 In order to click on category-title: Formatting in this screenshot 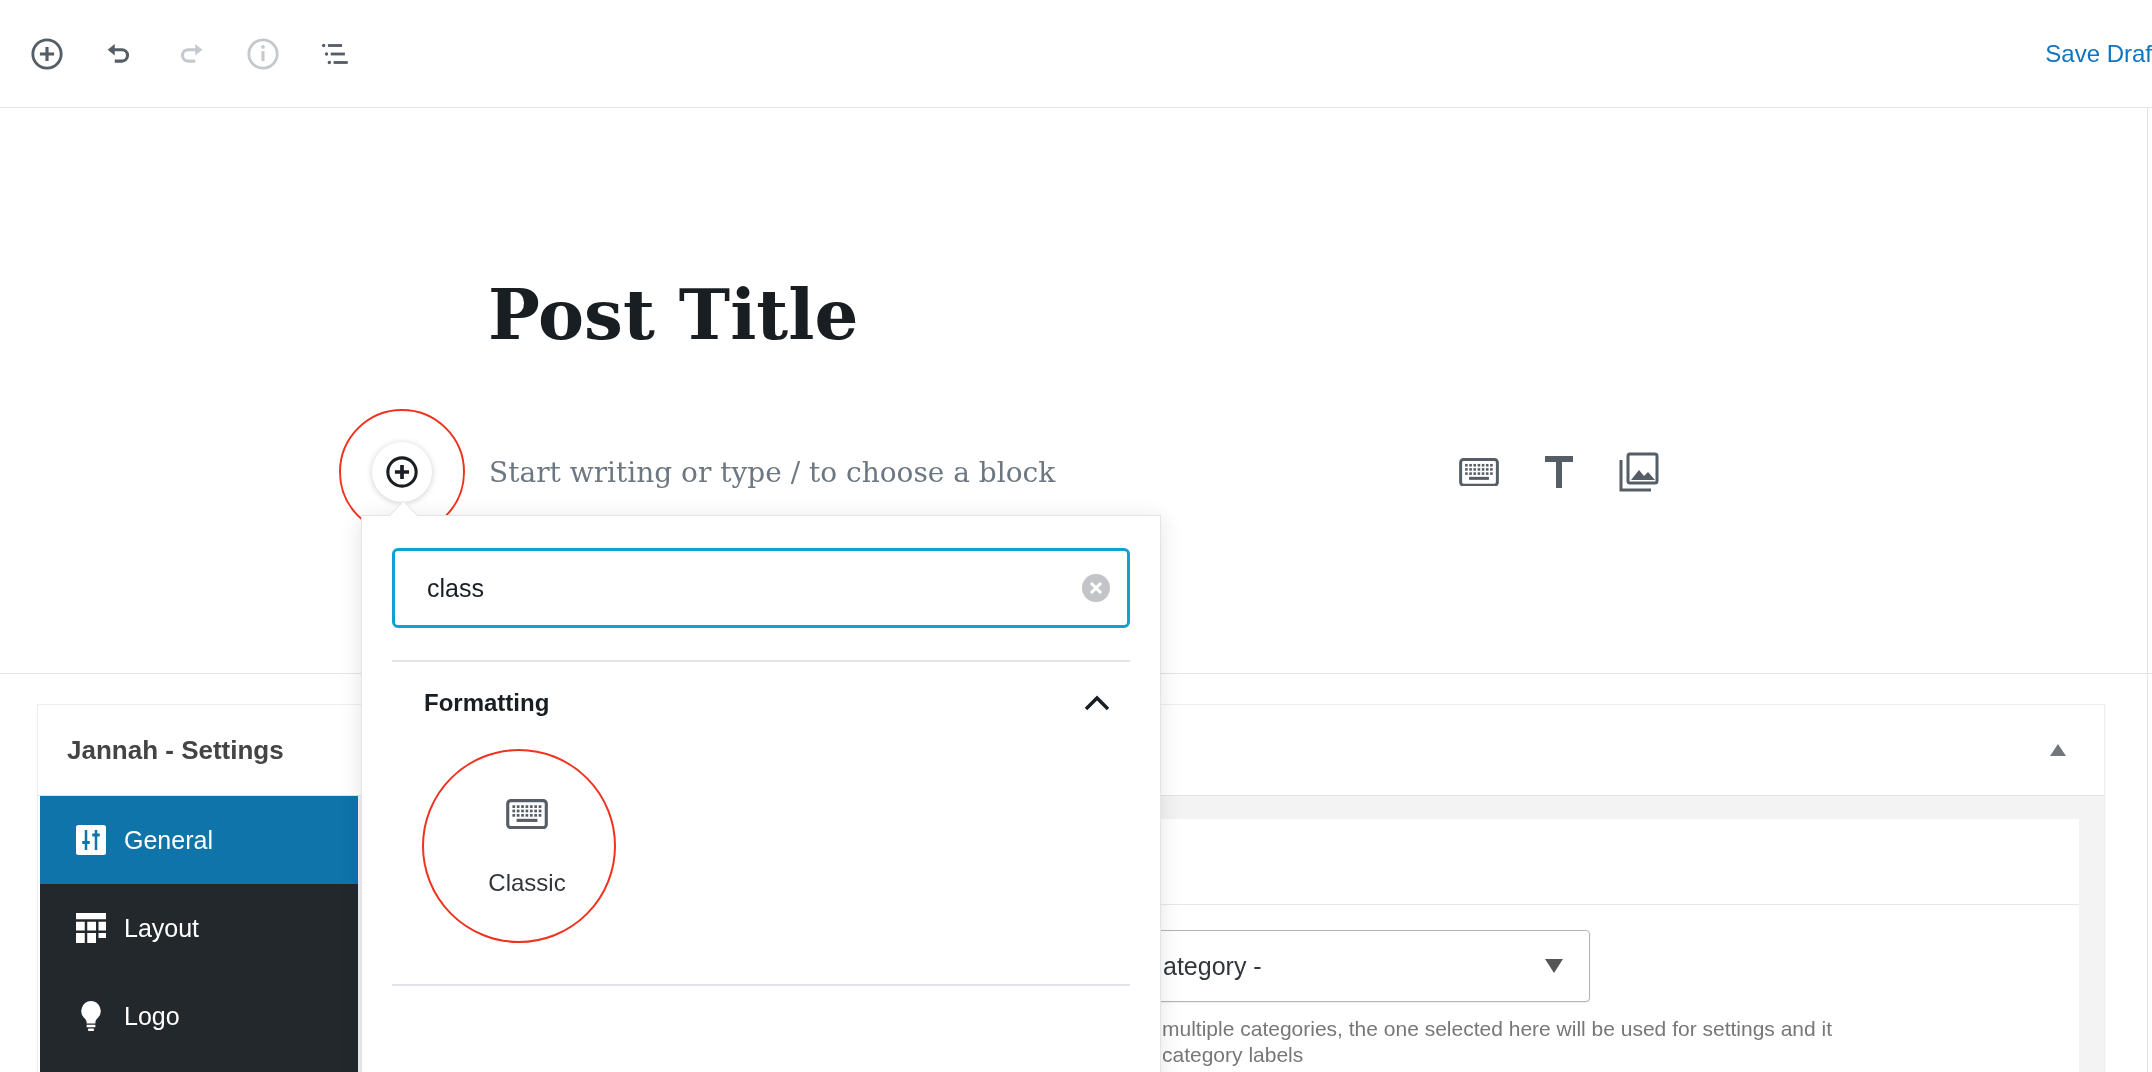, I will do `click(487, 703)`.